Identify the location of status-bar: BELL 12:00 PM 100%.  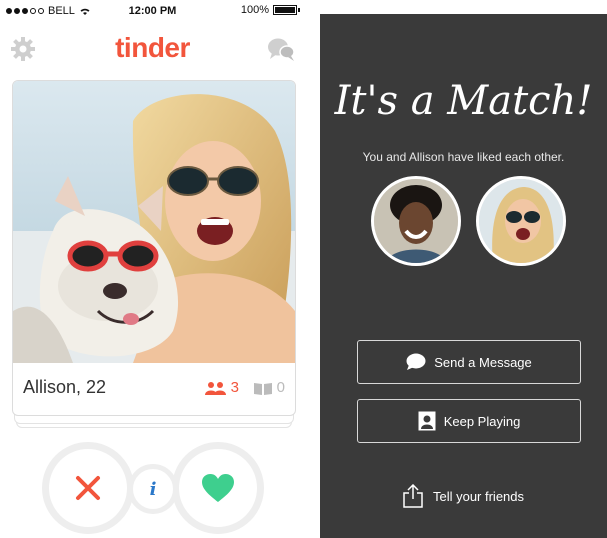
(152, 11).